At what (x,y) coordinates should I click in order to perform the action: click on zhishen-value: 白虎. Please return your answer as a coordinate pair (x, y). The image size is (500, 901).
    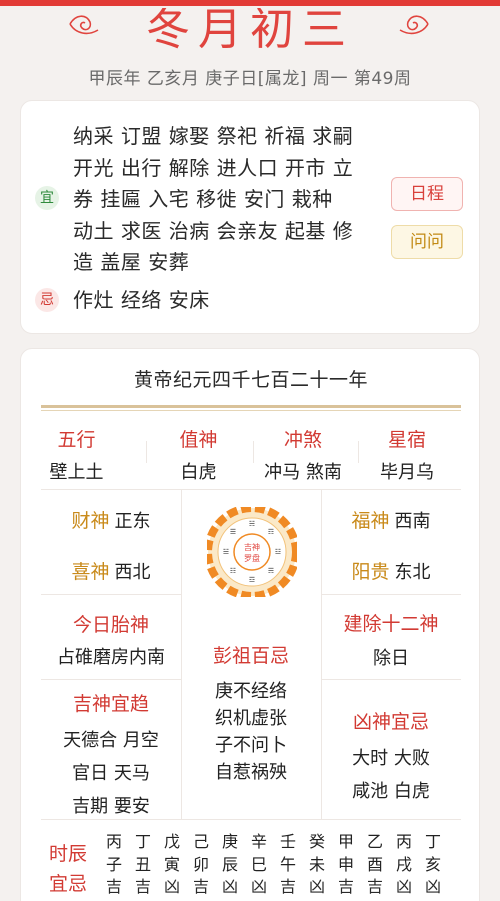
    Looking at the image, I should click on (198, 472).